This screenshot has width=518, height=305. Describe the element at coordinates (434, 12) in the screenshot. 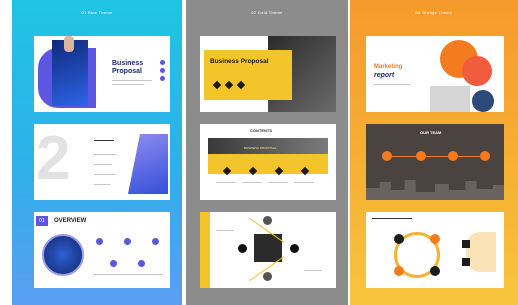

I see `column-label: 03 Orange Theme` at that location.